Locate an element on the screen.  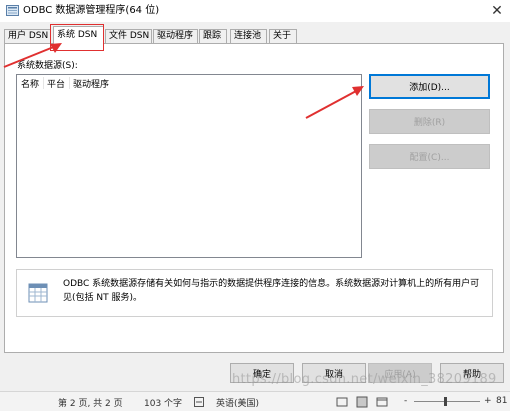
print-layout-icon is located at coordinates (362, 402).